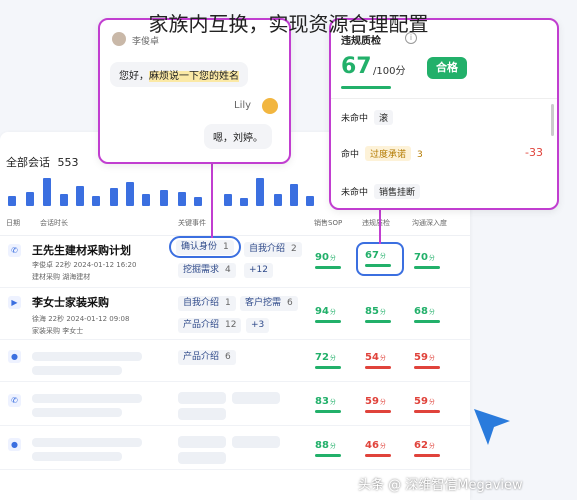 Image resolution: width=577 pixels, height=500 pixels. Describe the element at coordinates (552, 120) in the screenshot. I see `scrollbar` at that location.